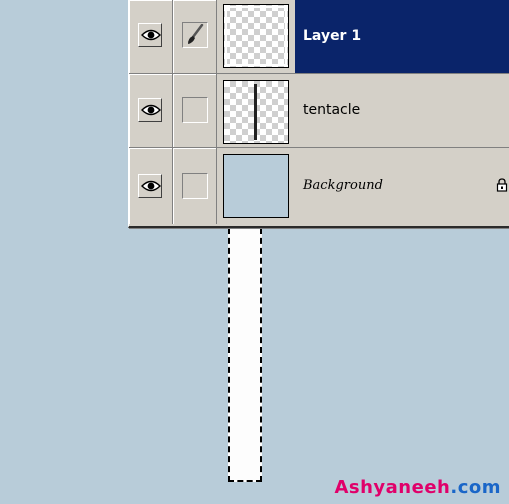 This screenshot has width=509, height=504. I want to click on marquee-selection, so click(245, 355).